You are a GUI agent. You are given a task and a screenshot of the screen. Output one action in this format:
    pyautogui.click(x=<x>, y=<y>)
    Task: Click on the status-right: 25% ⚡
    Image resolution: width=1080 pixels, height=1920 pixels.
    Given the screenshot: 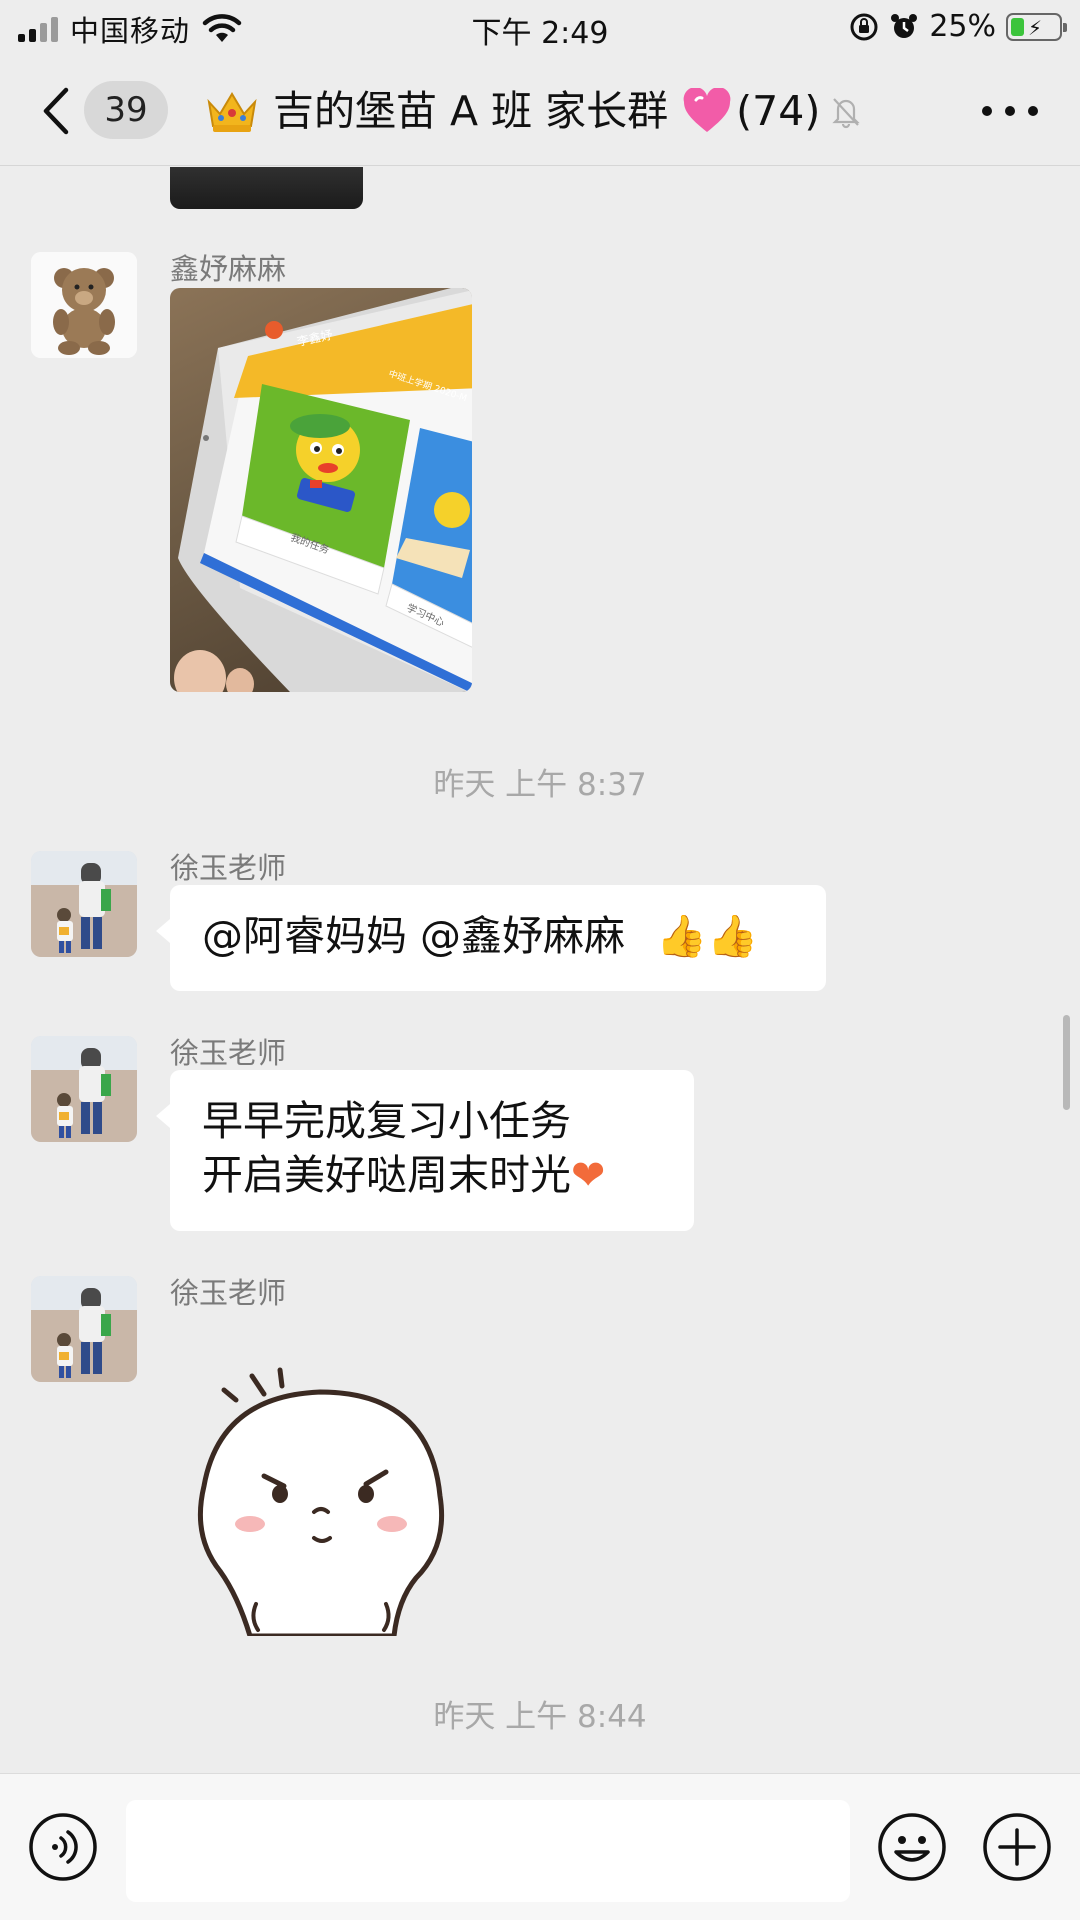 What is the action you would take?
    pyautogui.click(x=958, y=26)
    